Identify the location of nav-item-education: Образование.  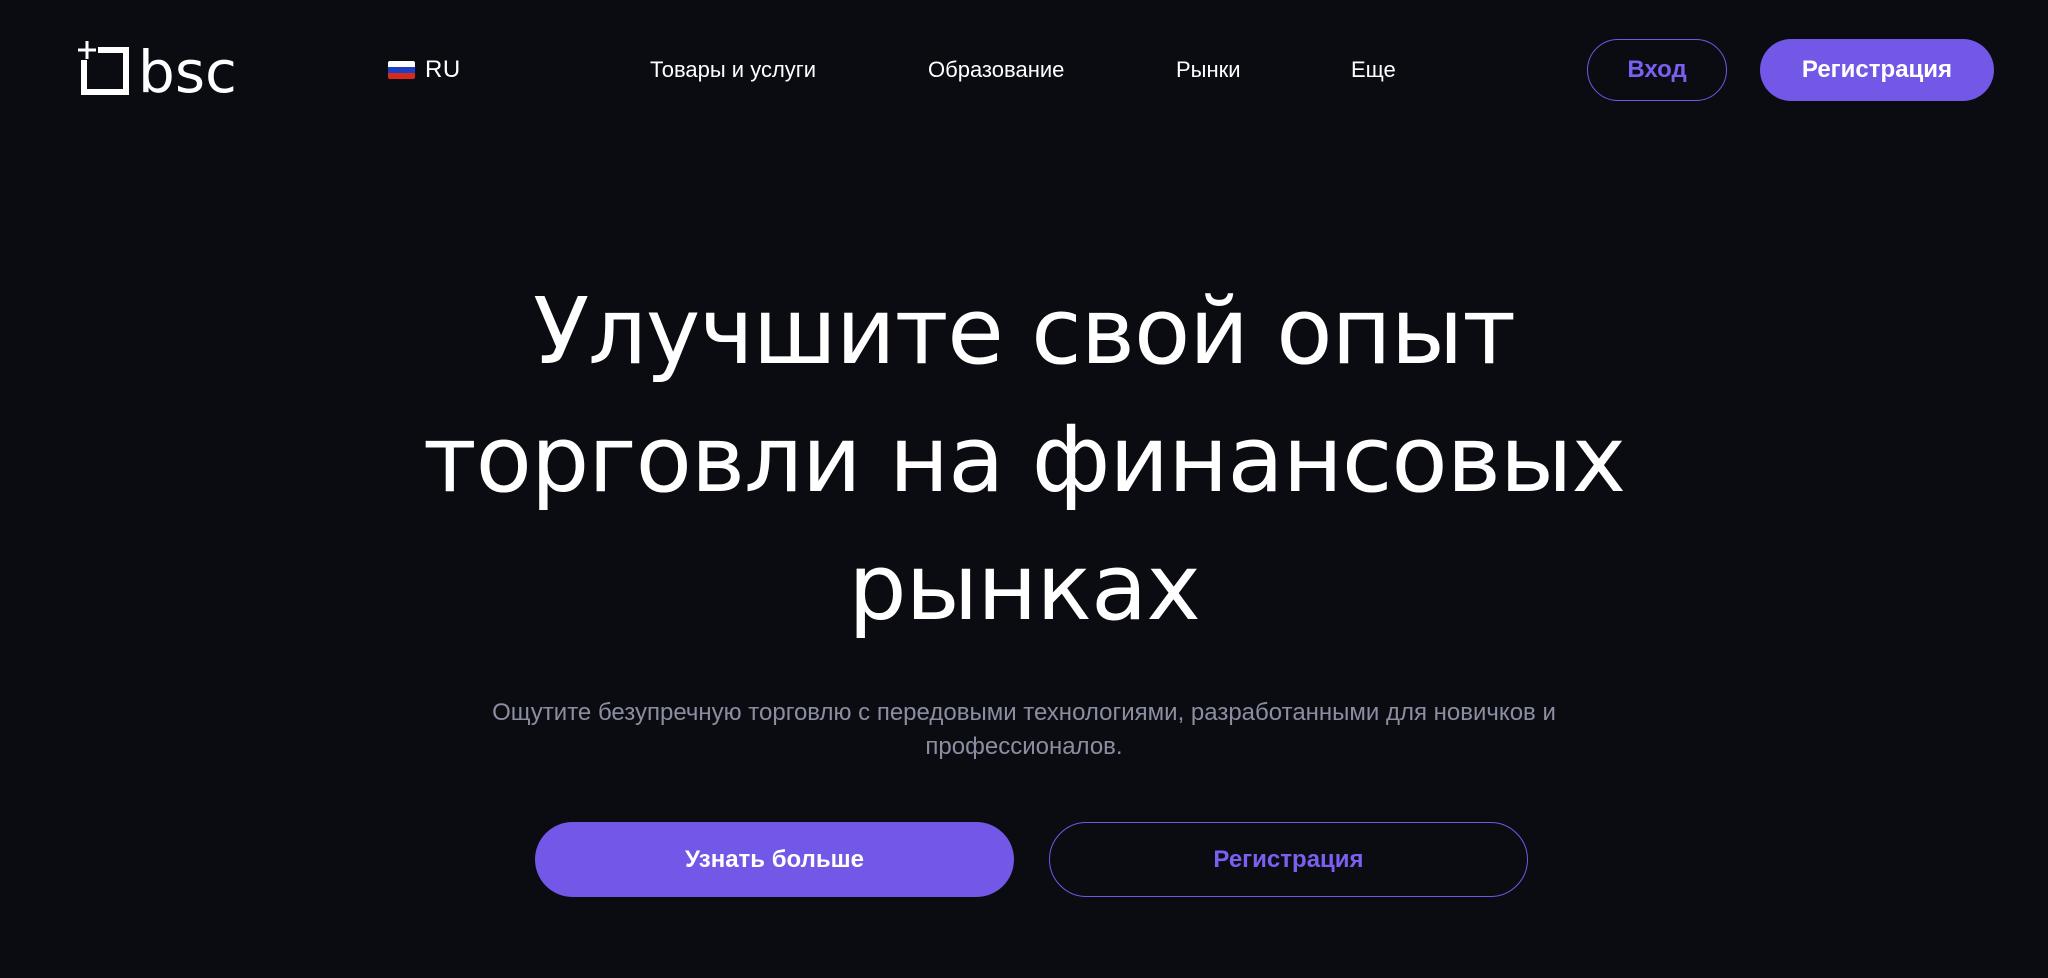
(996, 70).